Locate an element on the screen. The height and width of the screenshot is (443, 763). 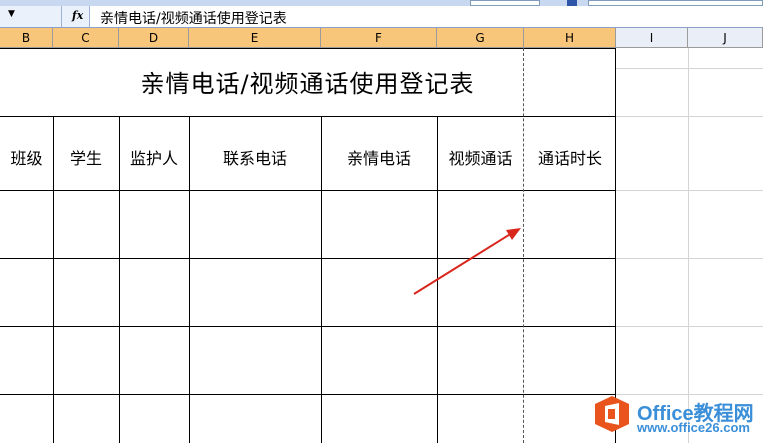
column-header-f: F is located at coordinates (379, 38).